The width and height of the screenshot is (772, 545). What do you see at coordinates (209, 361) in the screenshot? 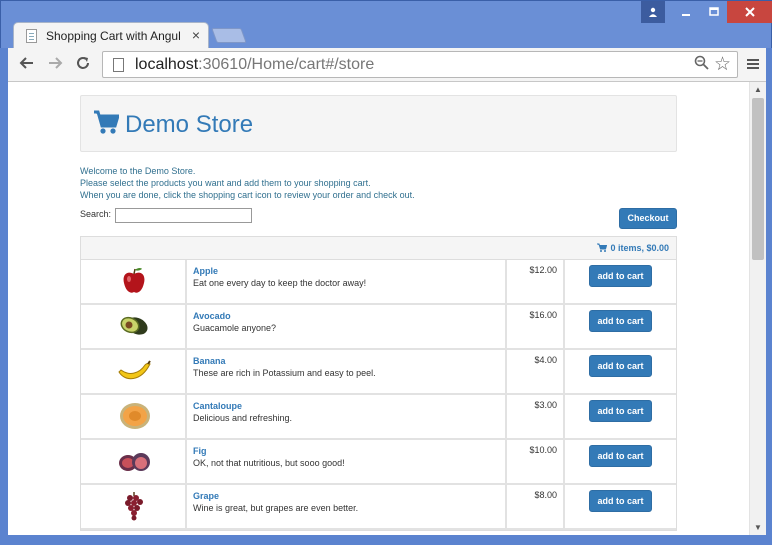
I see `product-name: Banana` at bounding box center [209, 361].